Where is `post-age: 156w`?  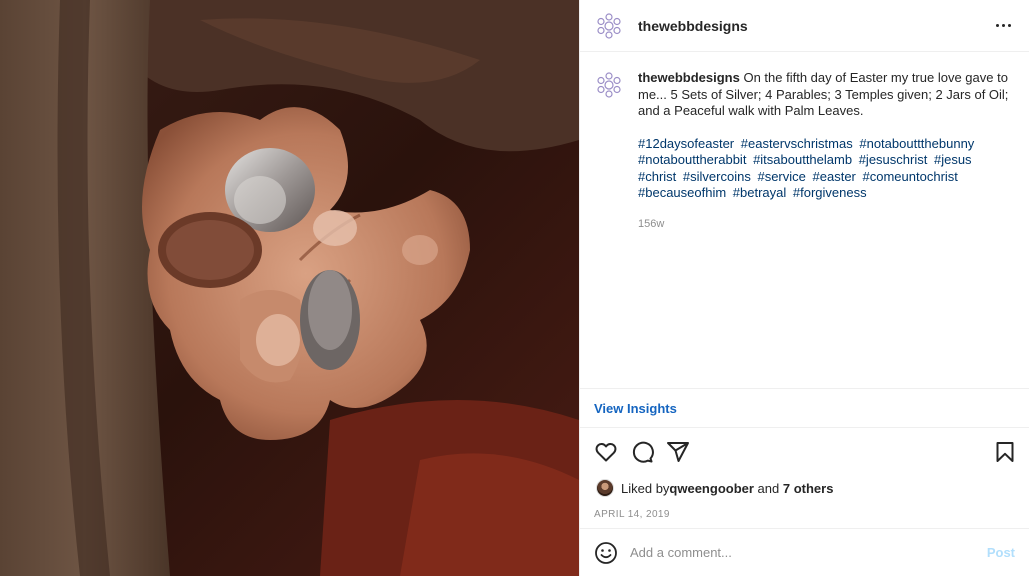
post-age: 156w is located at coordinates (826, 224).